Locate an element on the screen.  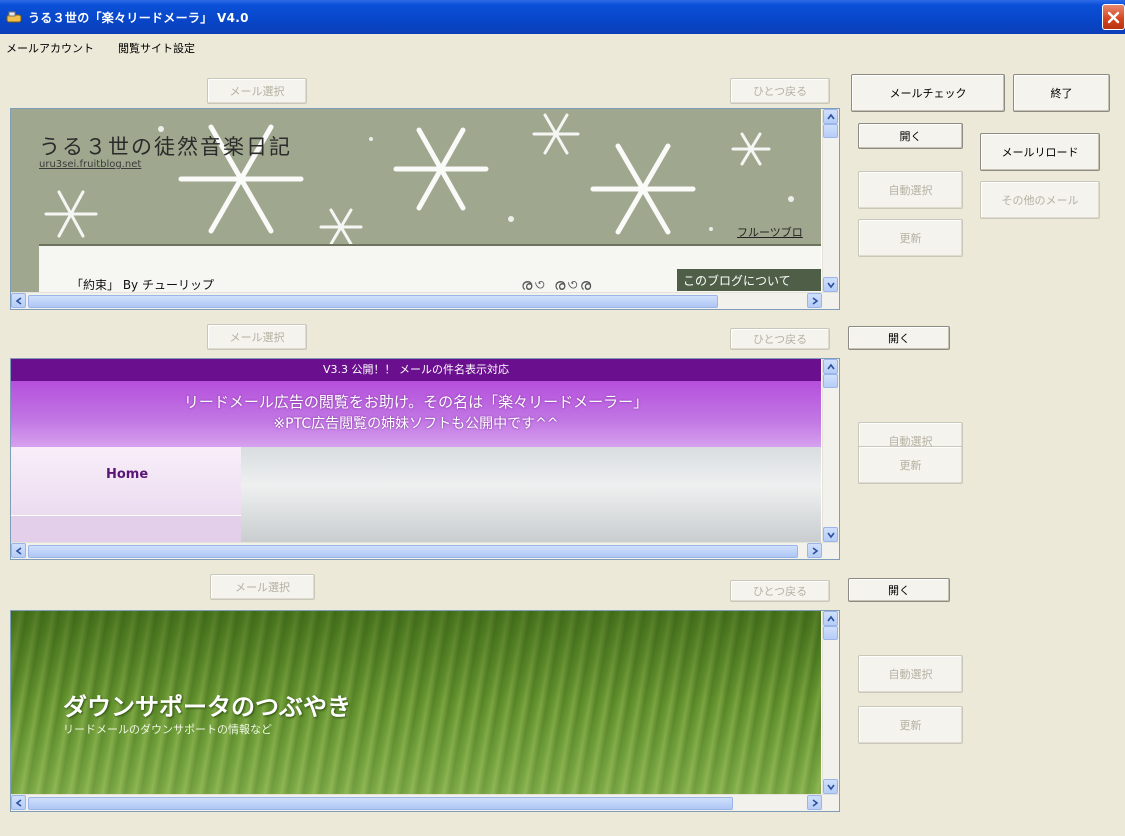
about-blog-tab: このブログについて is located at coordinates (749, 280).